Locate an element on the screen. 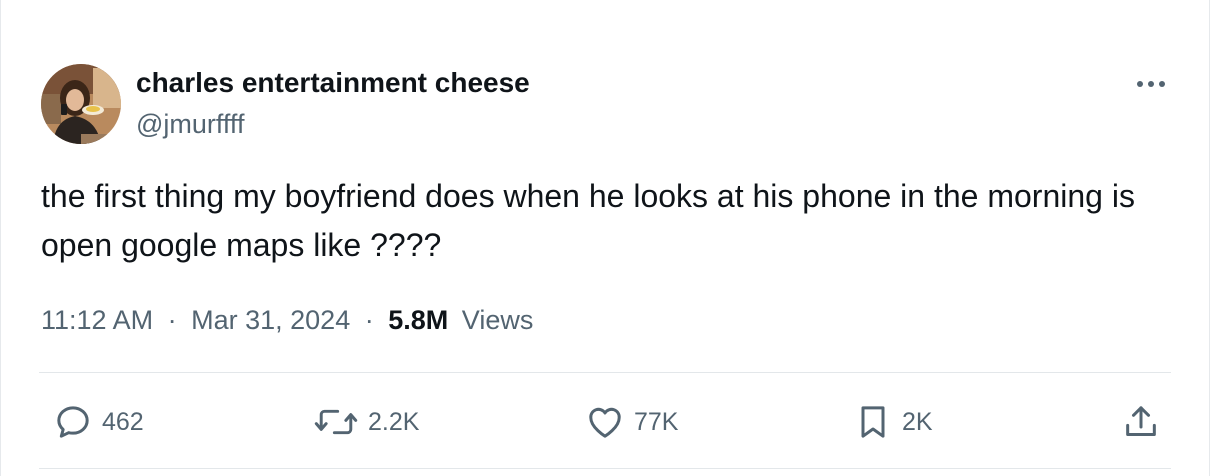 The image size is (1210, 476). views-count: 5.8M is located at coordinates (418, 320).